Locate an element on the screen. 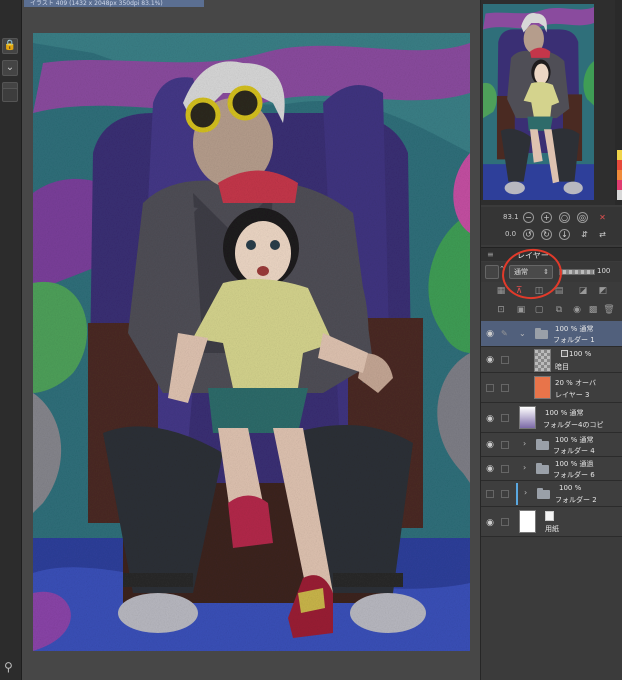  layer-name: フォルダー 4 is located at coordinates (574, 451).